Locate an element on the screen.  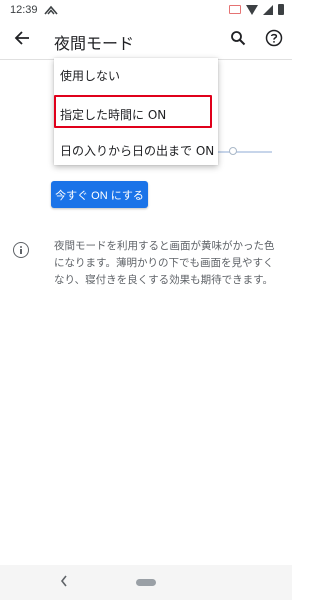
search-icon is located at coordinates (238, 40).